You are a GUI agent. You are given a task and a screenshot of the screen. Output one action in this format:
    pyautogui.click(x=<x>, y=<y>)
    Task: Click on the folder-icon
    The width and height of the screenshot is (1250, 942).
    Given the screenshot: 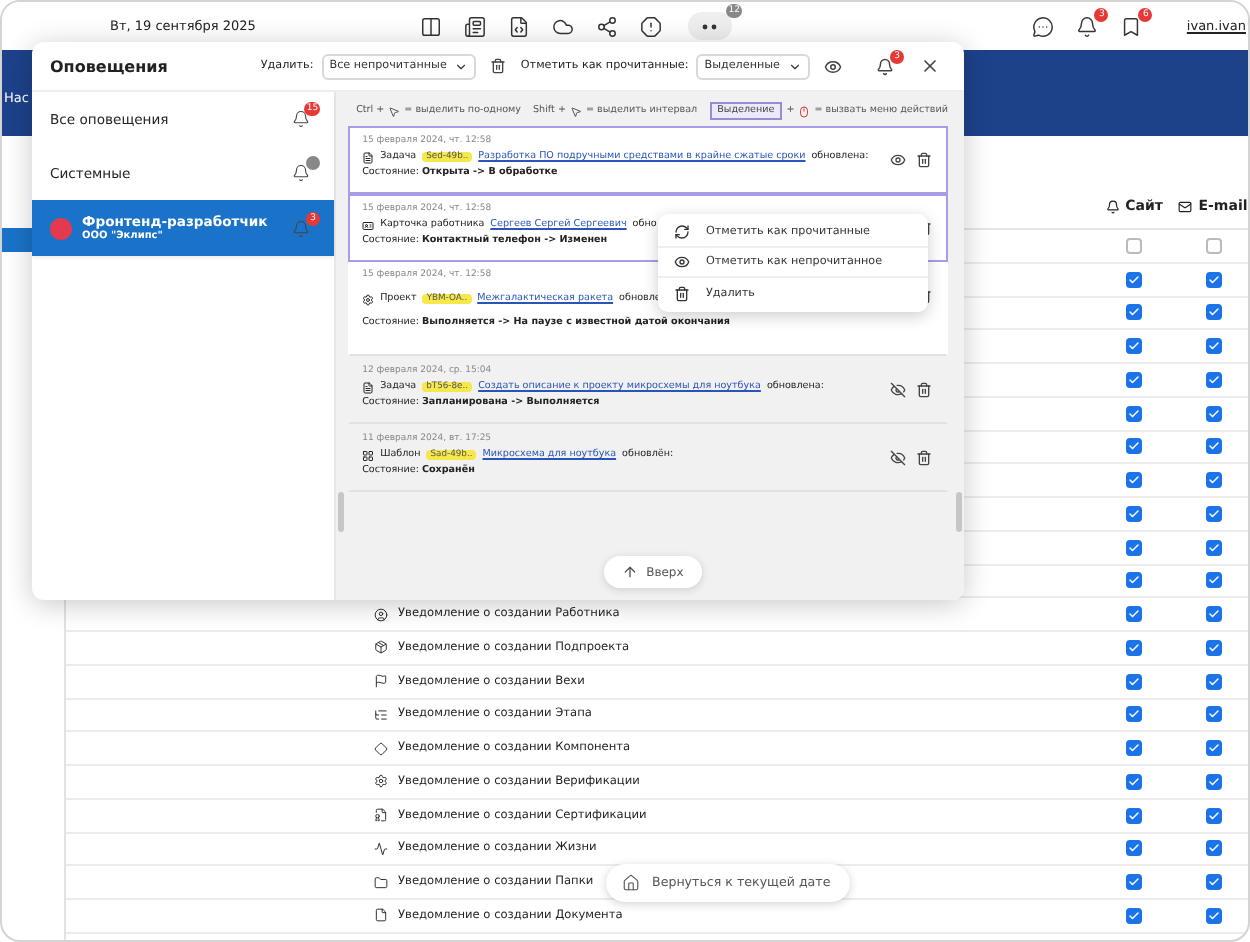 What is the action you would take?
    pyautogui.click(x=381, y=882)
    